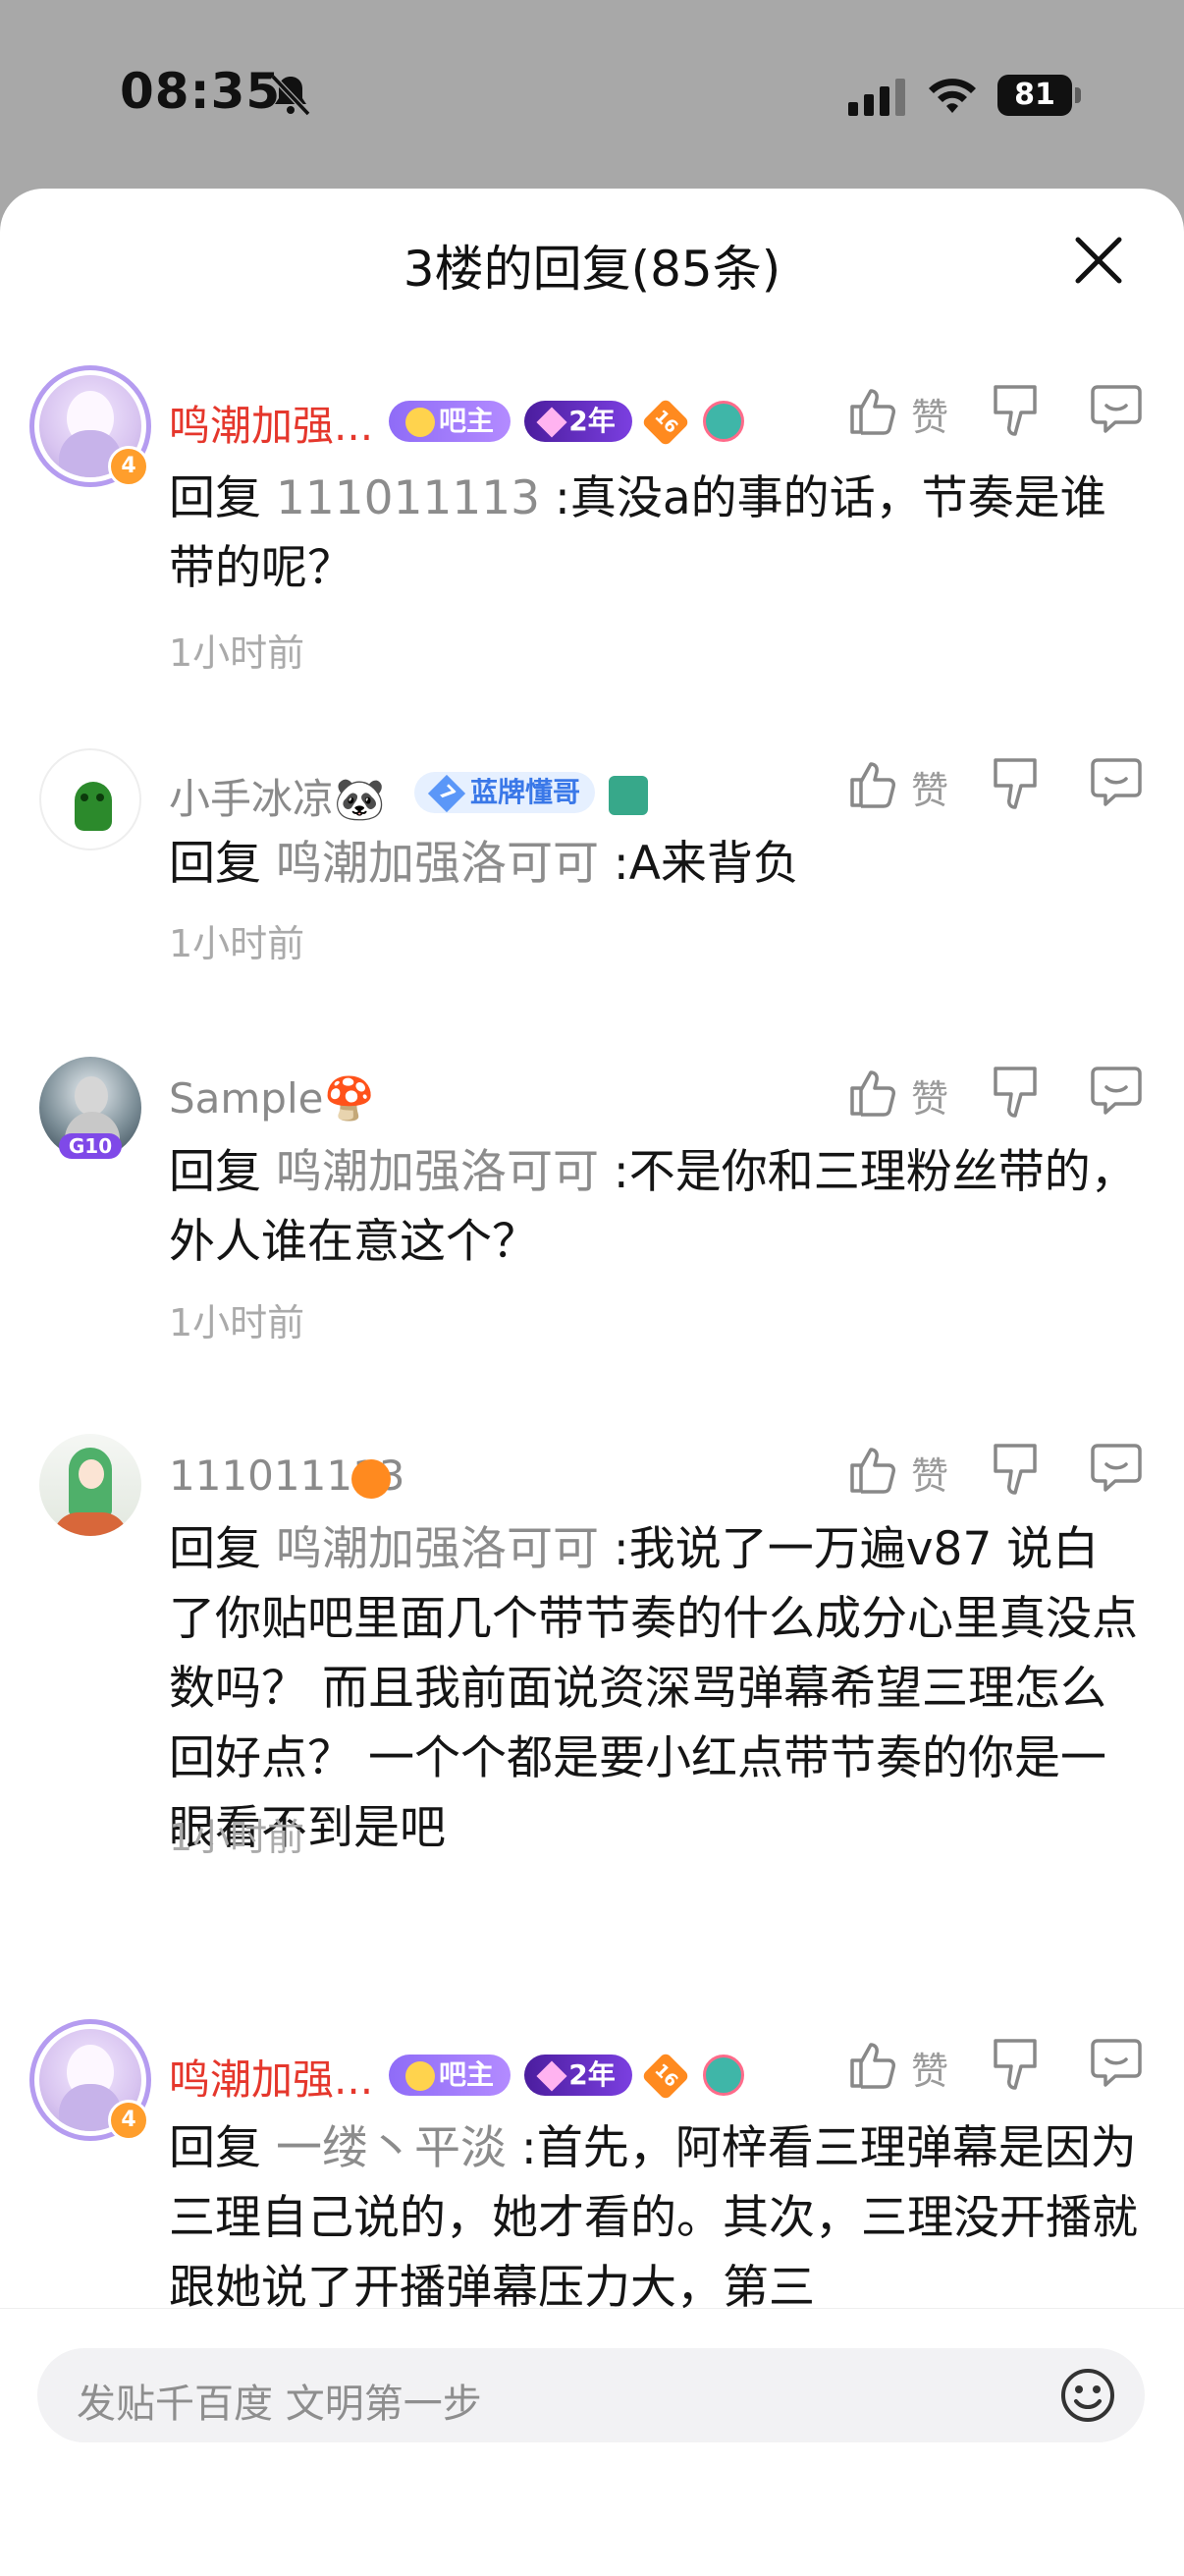 The width and height of the screenshot is (1184, 2576). What do you see at coordinates (90, 1146) in the screenshot?
I see `level-badge-icon: G10` at bounding box center [90, 1146].